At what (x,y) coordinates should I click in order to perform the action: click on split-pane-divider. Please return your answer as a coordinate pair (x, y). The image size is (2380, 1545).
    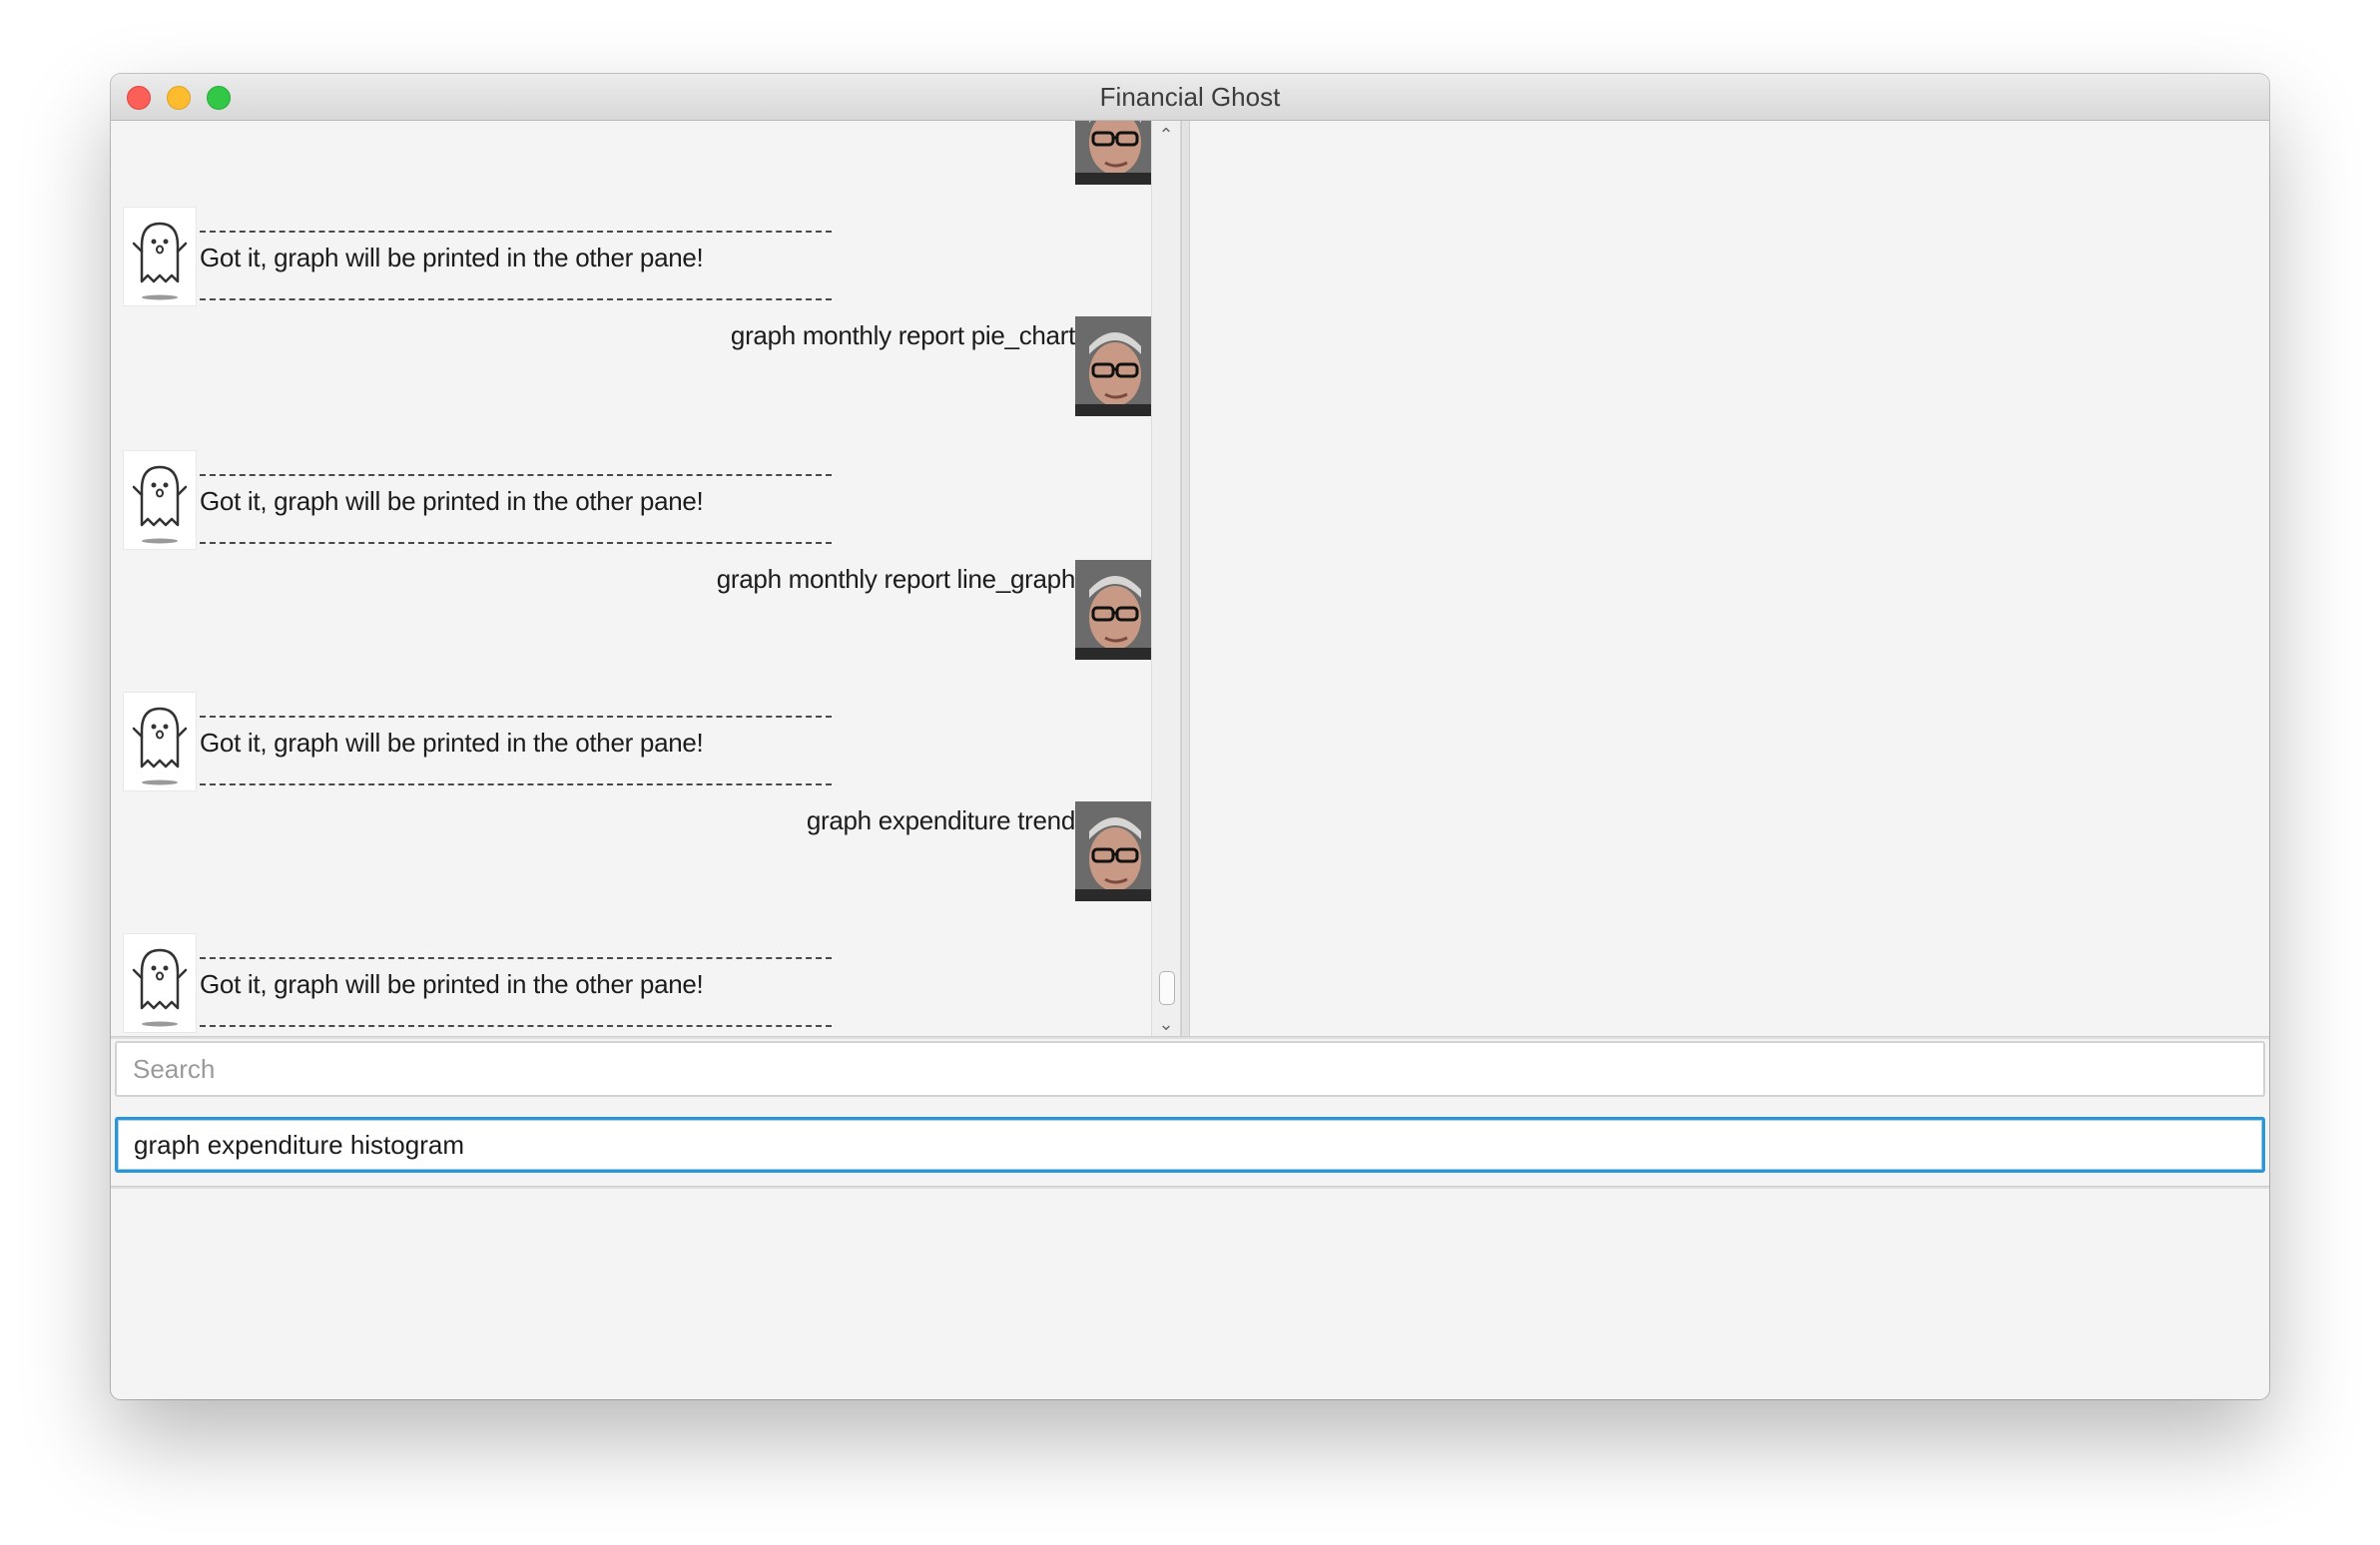
    Looking at the image, I should click on (1185, 579).